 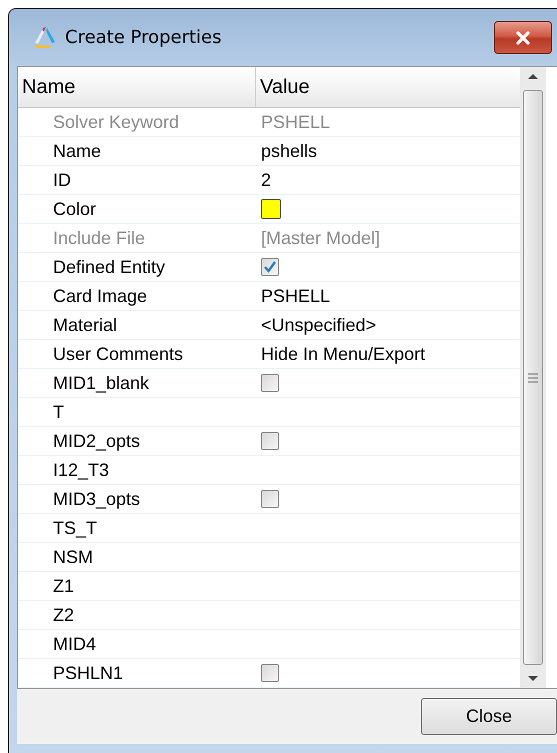 What do you see at coordinates (269, 470) in the screenshot?
I see `table-row: I12_T3` at bounding box center [269, 470].